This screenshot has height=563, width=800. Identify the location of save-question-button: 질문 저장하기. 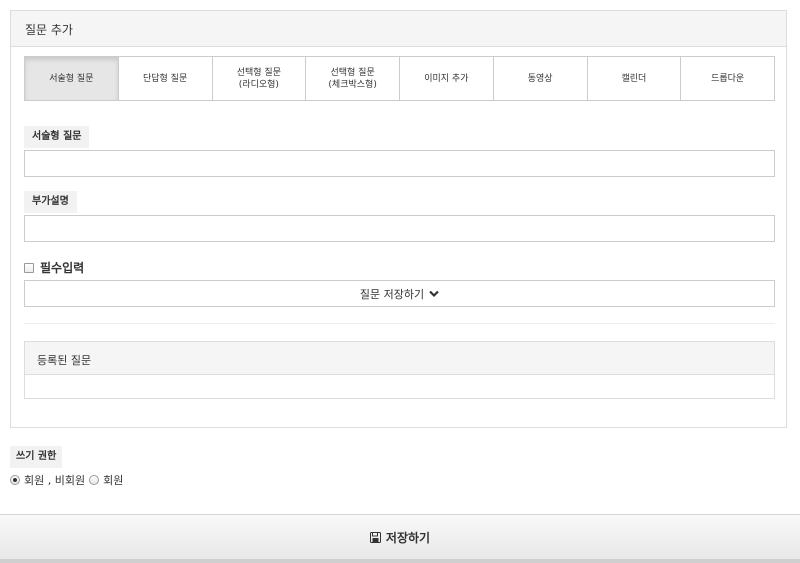
(399, 293).